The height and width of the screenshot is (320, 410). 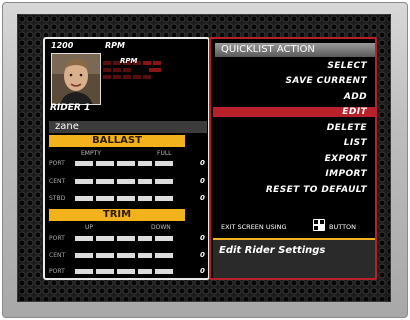 What do you see at coordinates (124, 271) in the screenshot?
I see `trim-port-2-slider` at bounding box center [124, 271].